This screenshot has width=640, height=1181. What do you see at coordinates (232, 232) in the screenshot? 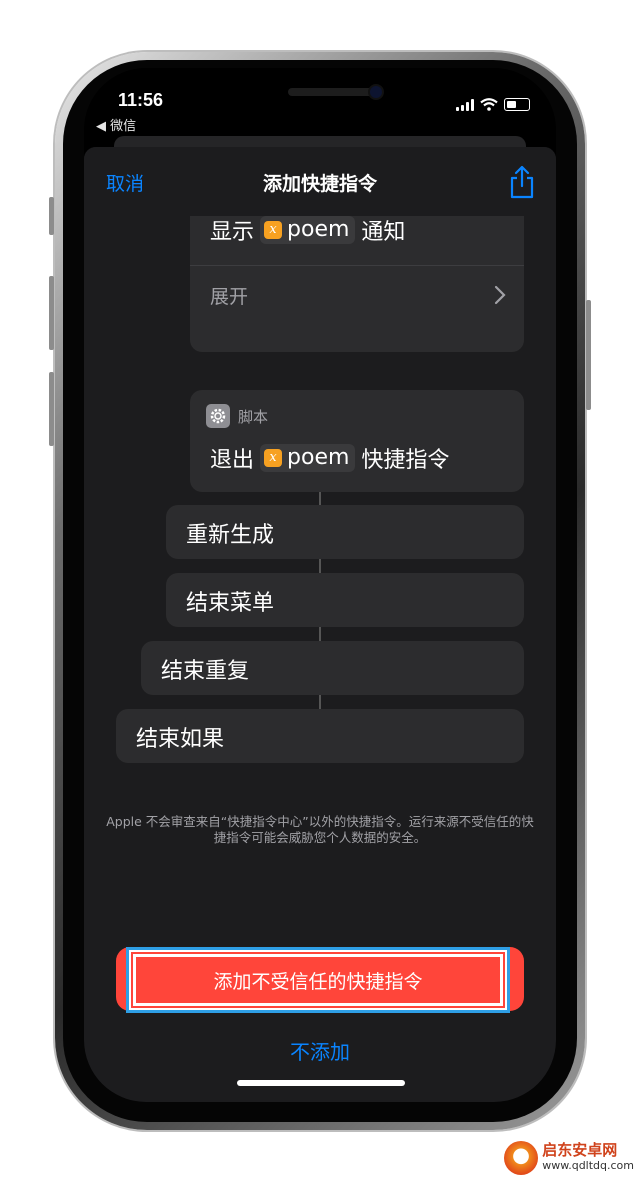
I see `action-verb: 显示` at bounding box center [232, 232].